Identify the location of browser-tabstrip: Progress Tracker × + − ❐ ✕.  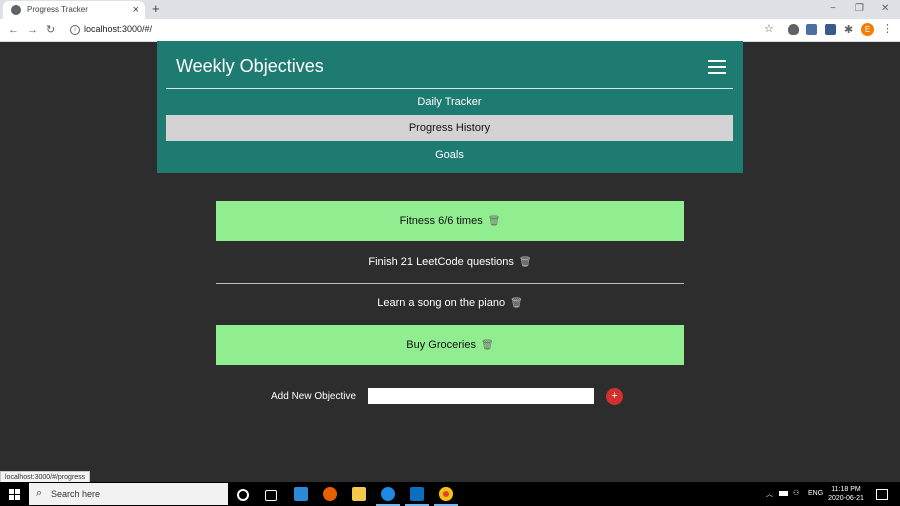
(450, 9).